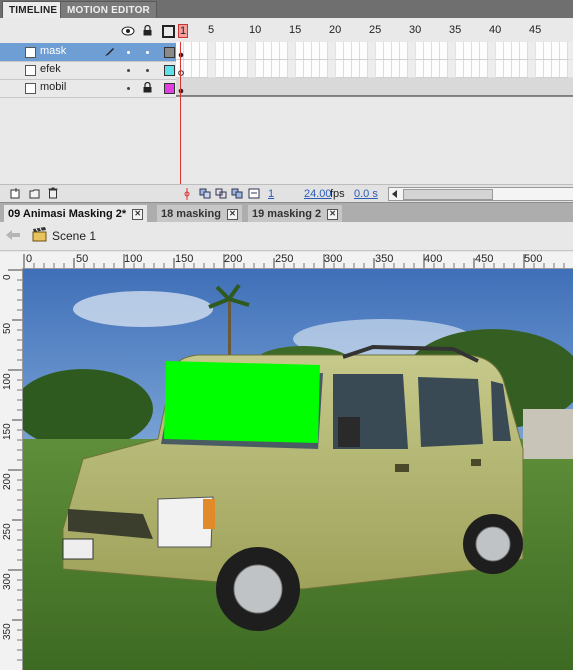 The width and height of the screenshot is (573, 670). I want to click on elapsed-time: 0.0 s, so click(366, 194).